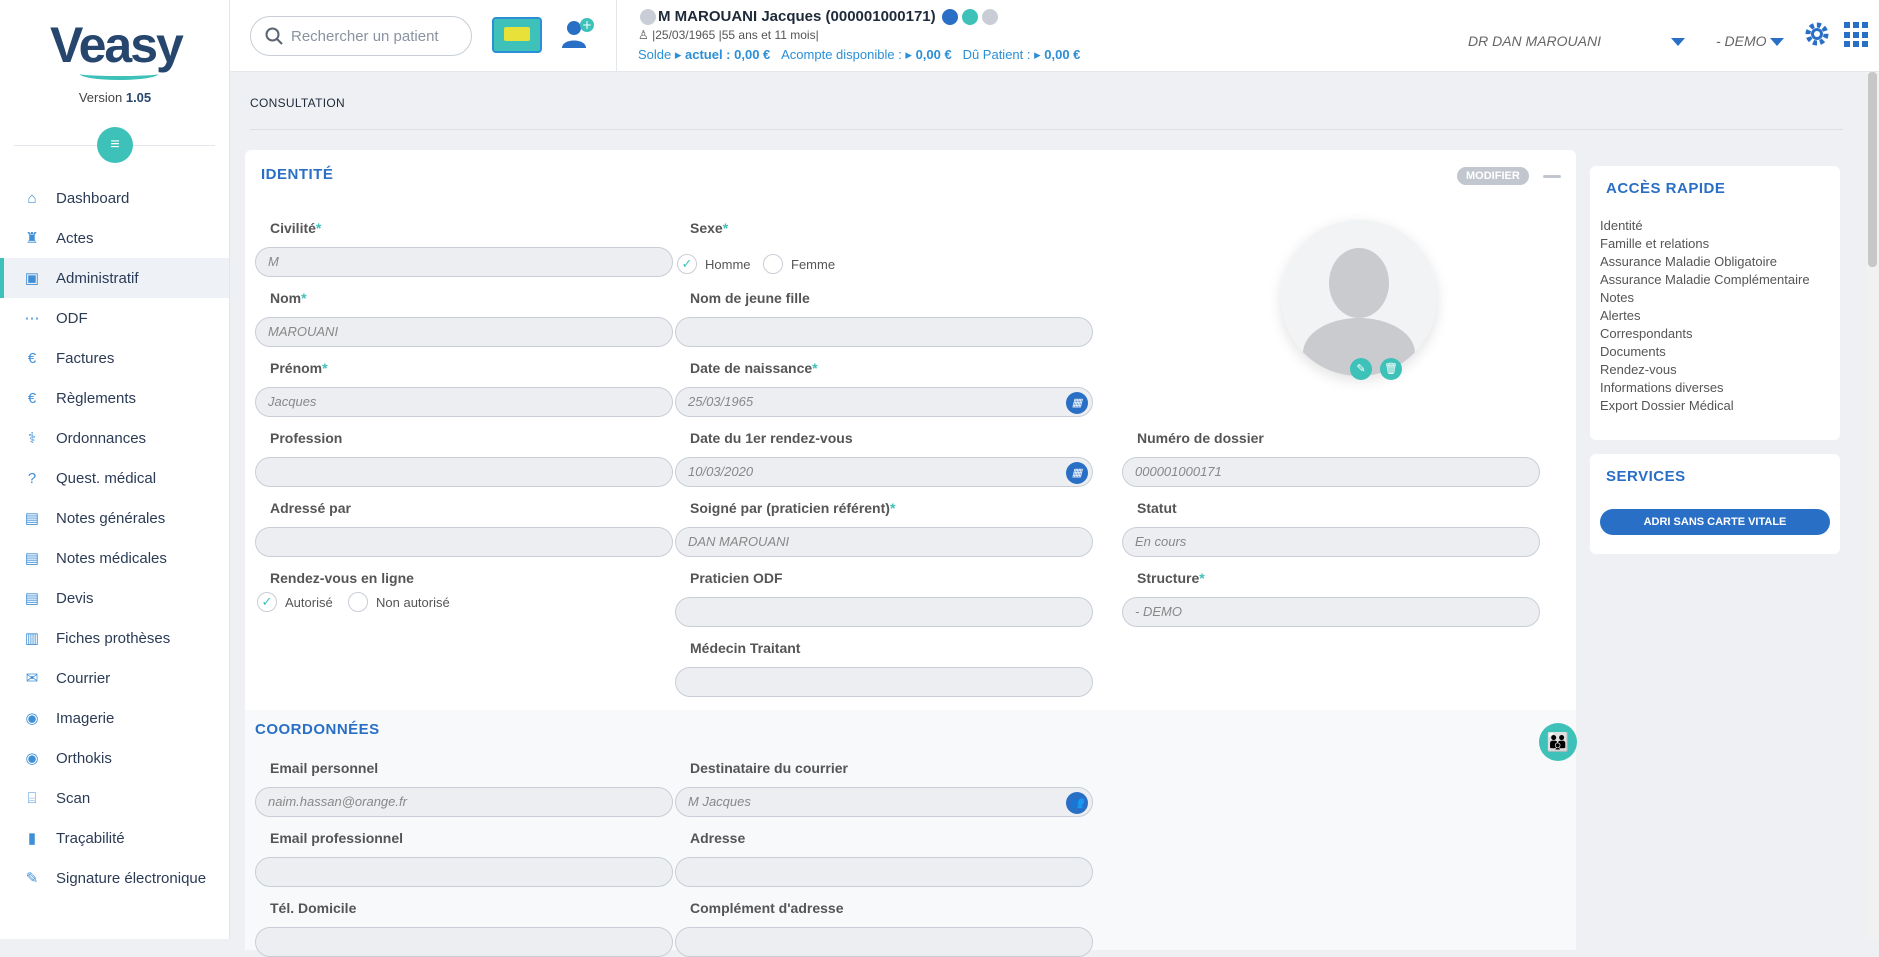 The width and height of the screenshot is (1879, 957). Describe the element at coordinates (1359, 298) in the screenshot. I see `patient-avatar` at that location.